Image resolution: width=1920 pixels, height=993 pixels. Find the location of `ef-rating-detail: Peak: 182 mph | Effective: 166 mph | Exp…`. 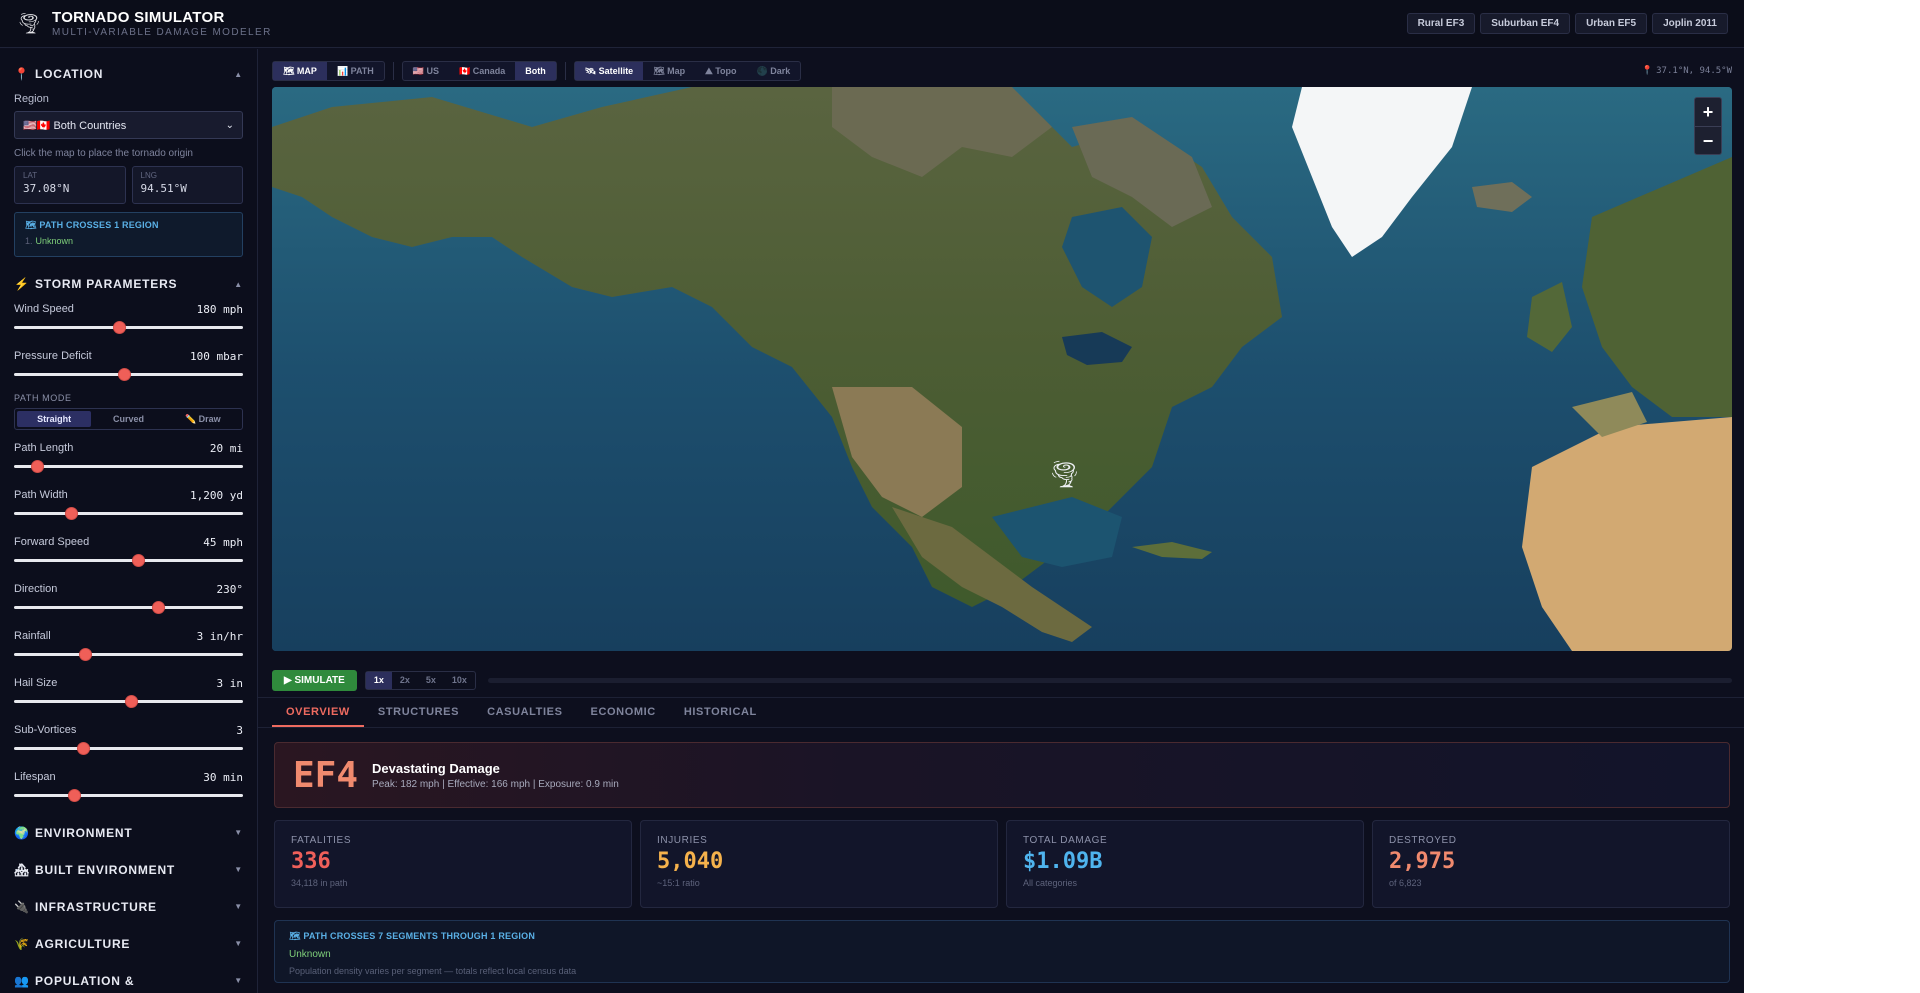

ef-rating-detail: Peak: 182 mph | Effective: 166 mph | Exp… is located at coordinates (495, 784).